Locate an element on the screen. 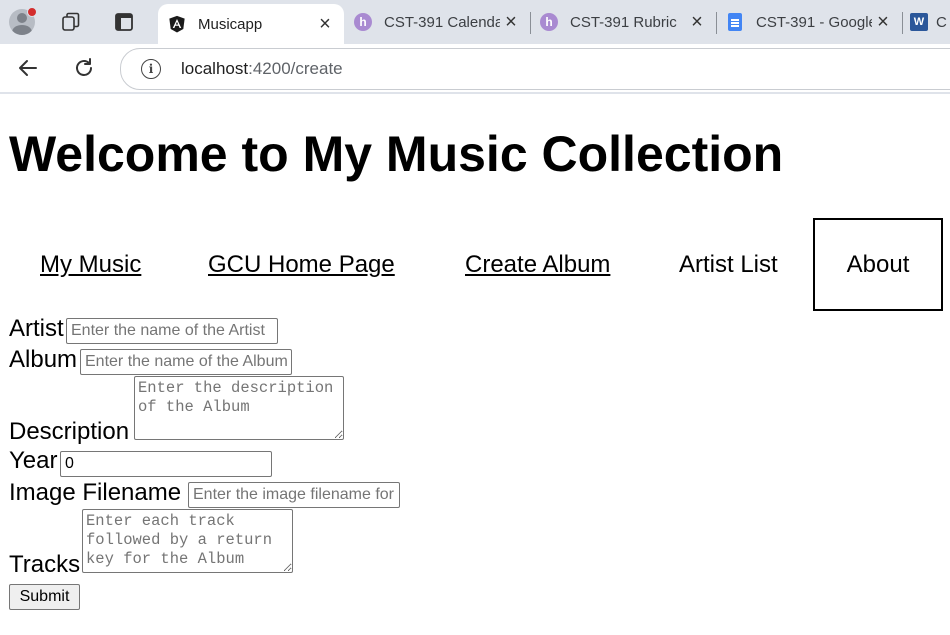 The height and width of the screenshot is (635, 950). browser-toolbar: i localhost:4200/create is located at coordinates (475, 68).